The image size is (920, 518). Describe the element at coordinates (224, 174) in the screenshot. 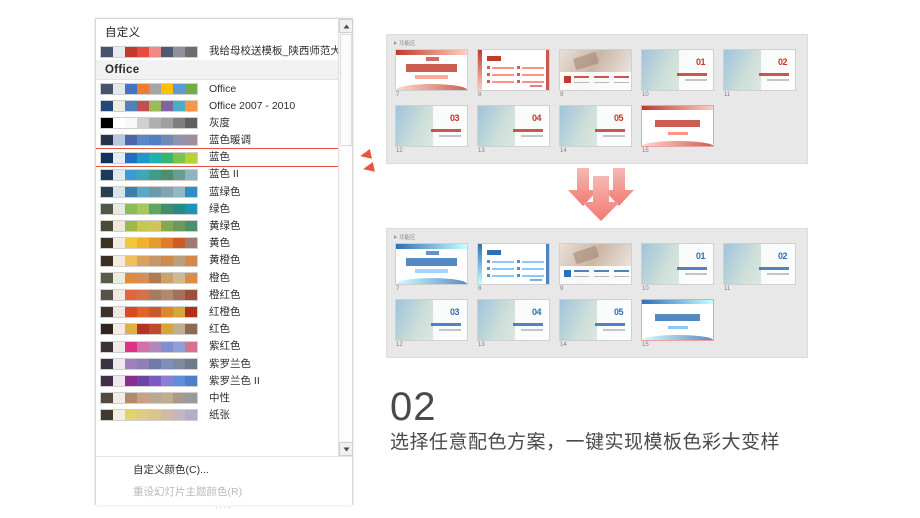

I see `theme-color-row: 蓝色 II` at that location.